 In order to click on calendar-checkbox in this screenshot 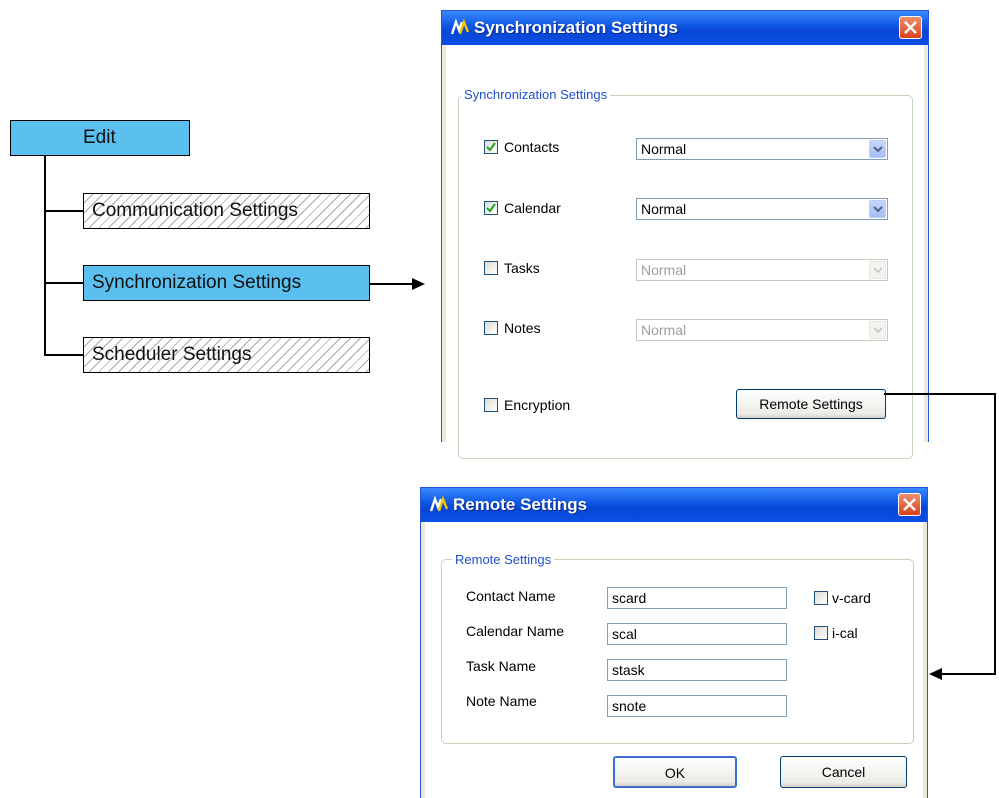, I will do `click(491, 208)`.